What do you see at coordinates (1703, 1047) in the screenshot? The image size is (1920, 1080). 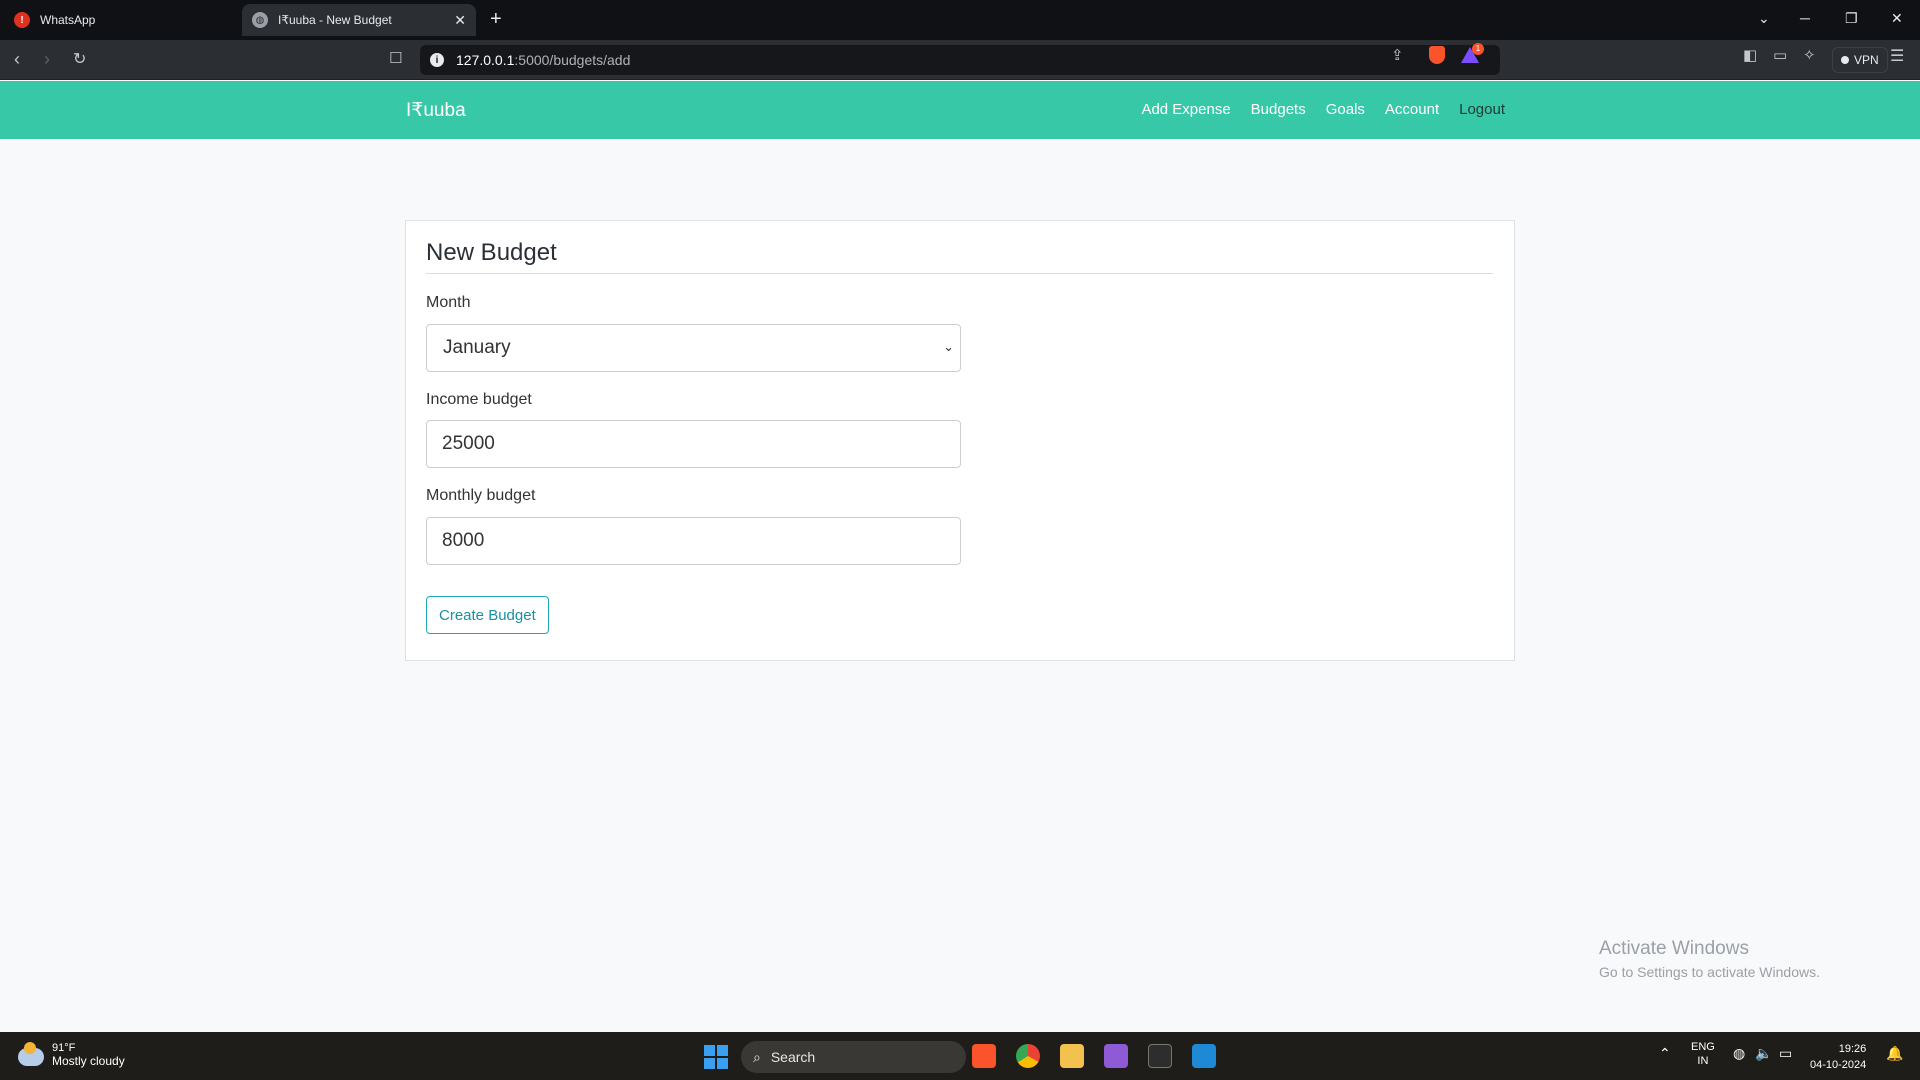 I see `lang-line1: ENG` at bounding box center [1703, 1047].